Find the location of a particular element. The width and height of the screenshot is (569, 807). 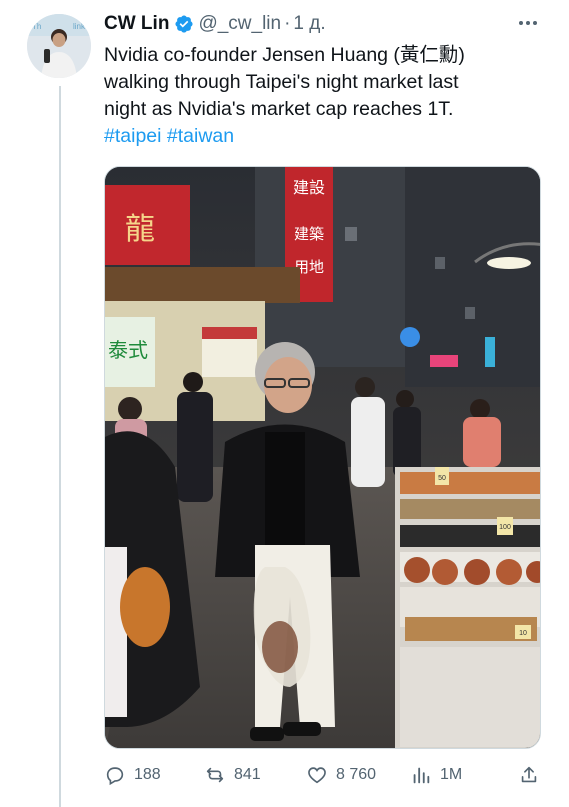

price-tag: 100 is located at coordinates (505, 527).